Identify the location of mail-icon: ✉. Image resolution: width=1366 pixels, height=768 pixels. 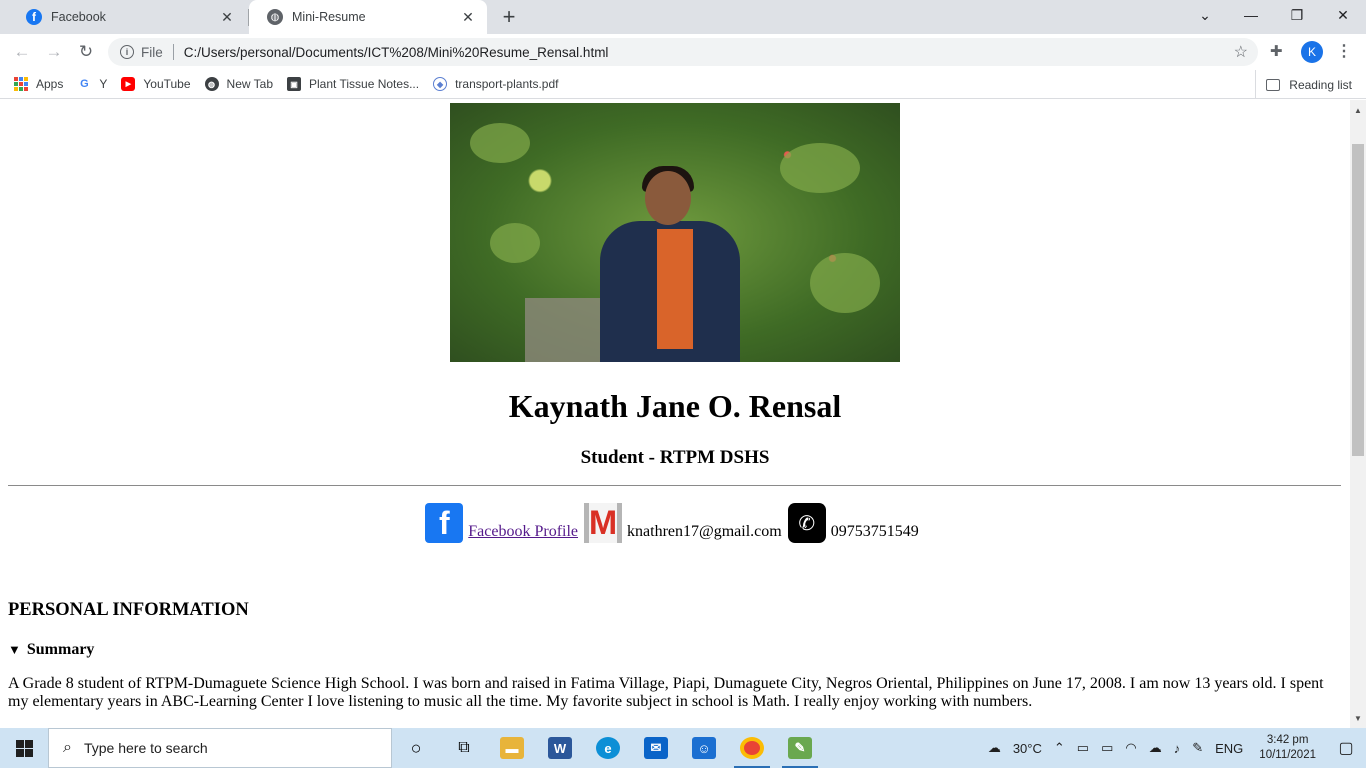
(656, 748).